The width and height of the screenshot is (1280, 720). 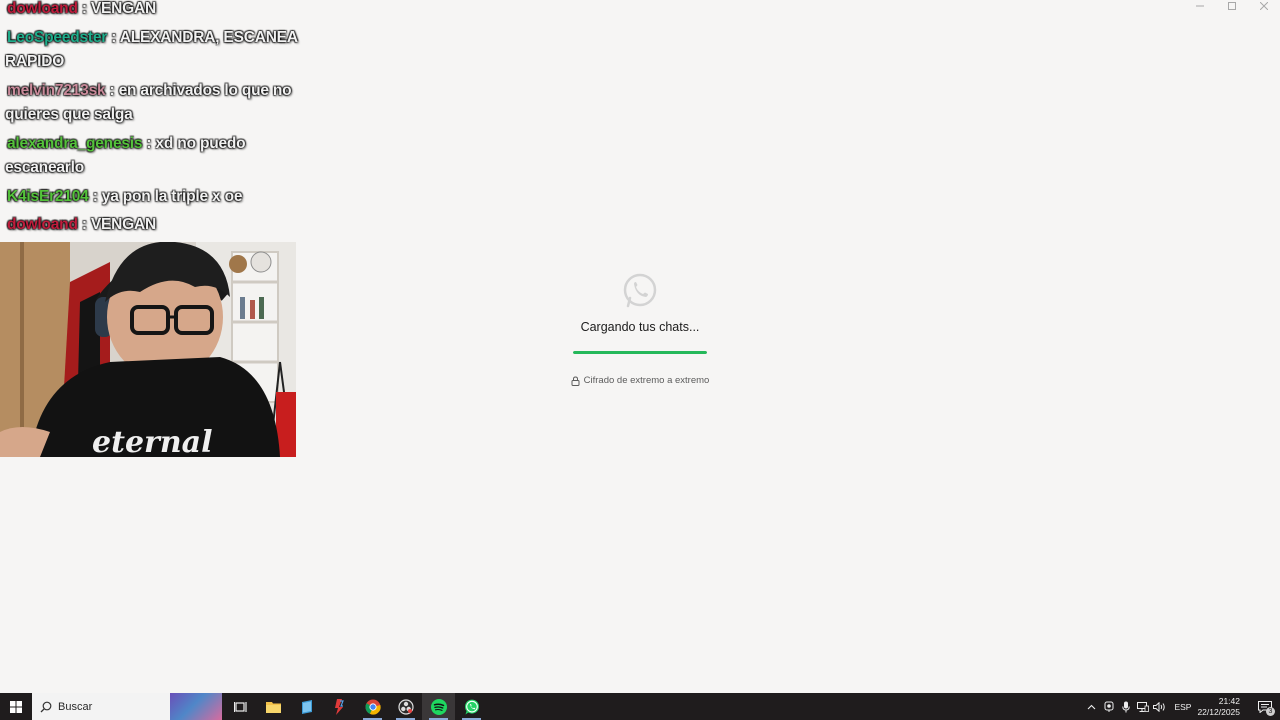 I want to click on notes-app-icon, so click(x=306, y=706).